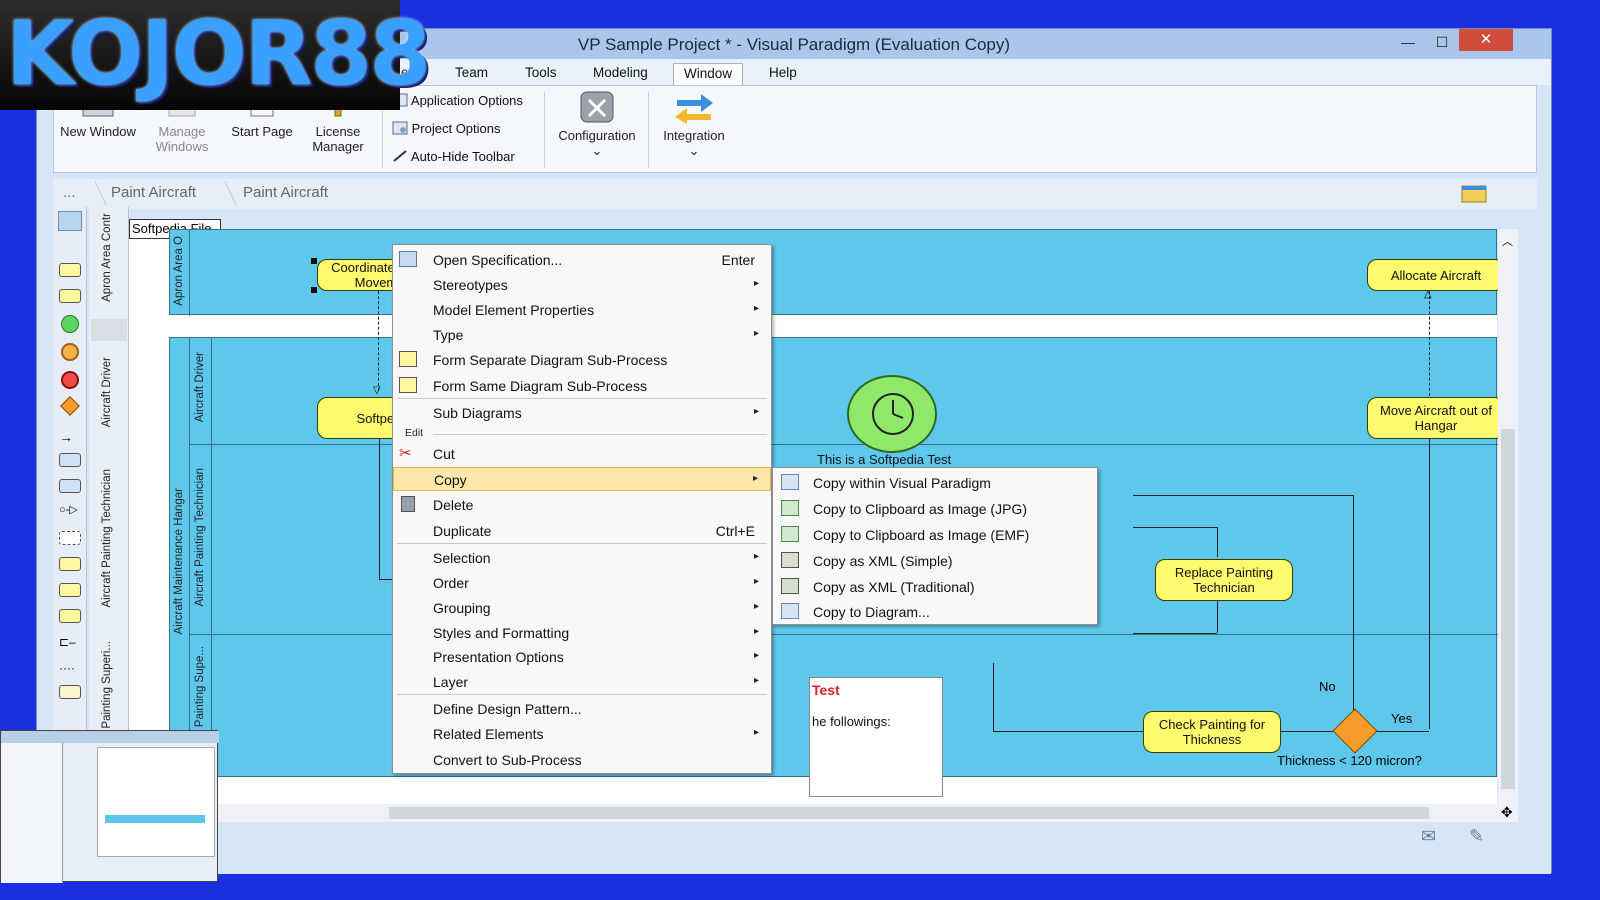 The width and height of the screenshot is (1600, 900). What do you see at coordinates (582, 558) in the screenshot?
I see `menu-selection: Selection ▸` at bounding box center [582, 558].